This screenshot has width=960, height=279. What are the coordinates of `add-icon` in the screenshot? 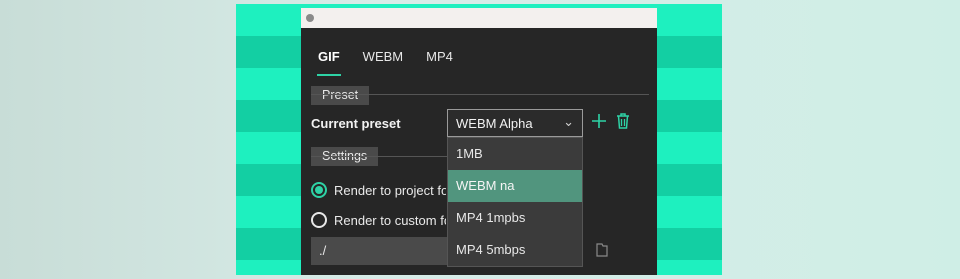 It's located at (599, 121).